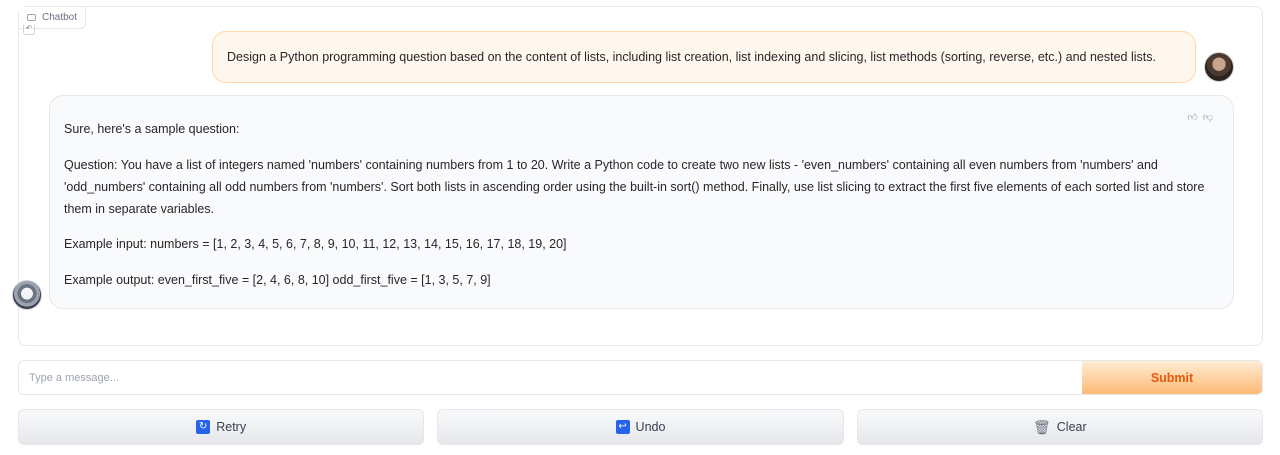 Image resolution: width=1280 pixels, height=455 pixels. What do you see at coordinates (203, 427) in the screenshot?
I see `refresh-icon: ↻` at bounding box center [203, 427].